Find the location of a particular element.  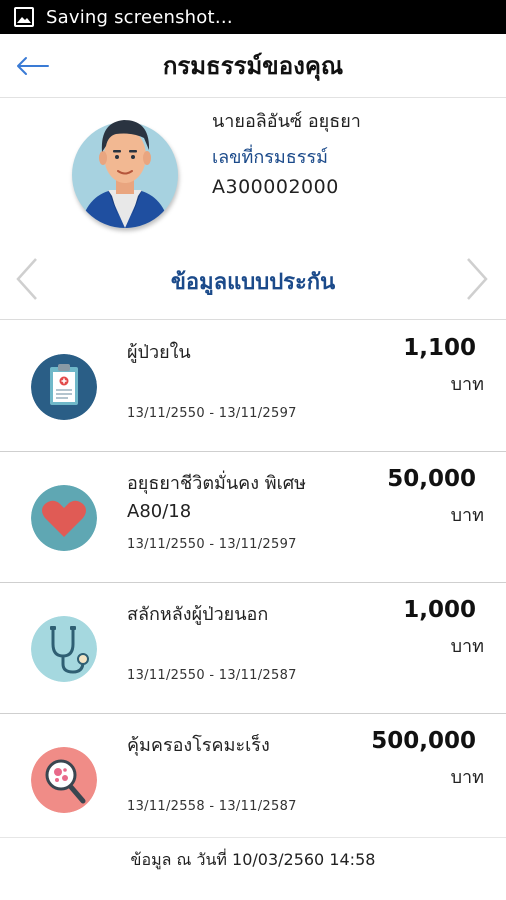

section-title: ข้อมูลแบบประกัน is located at coordinates (253, 282).